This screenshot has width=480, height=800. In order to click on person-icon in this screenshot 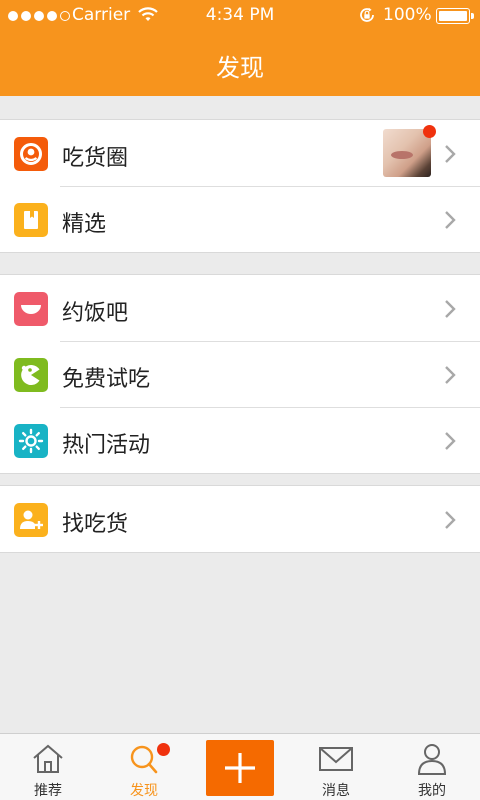, I will do `click(432, 759)`.